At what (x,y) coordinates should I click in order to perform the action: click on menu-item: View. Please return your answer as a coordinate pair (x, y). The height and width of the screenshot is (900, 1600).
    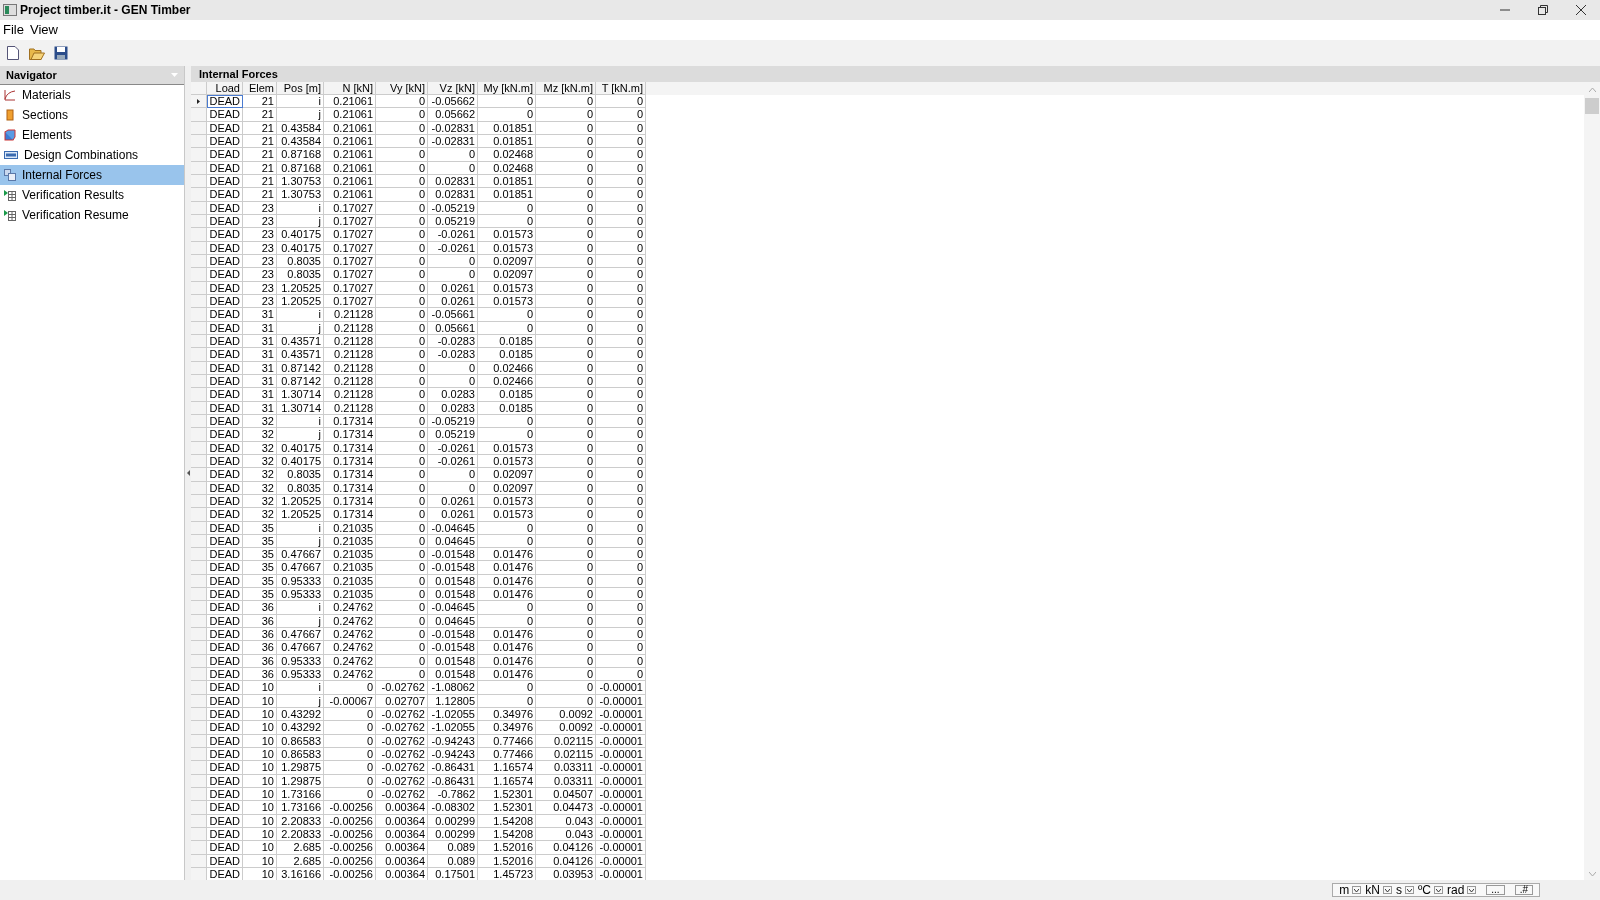
    Looking at the image, I should click on (43, 30).